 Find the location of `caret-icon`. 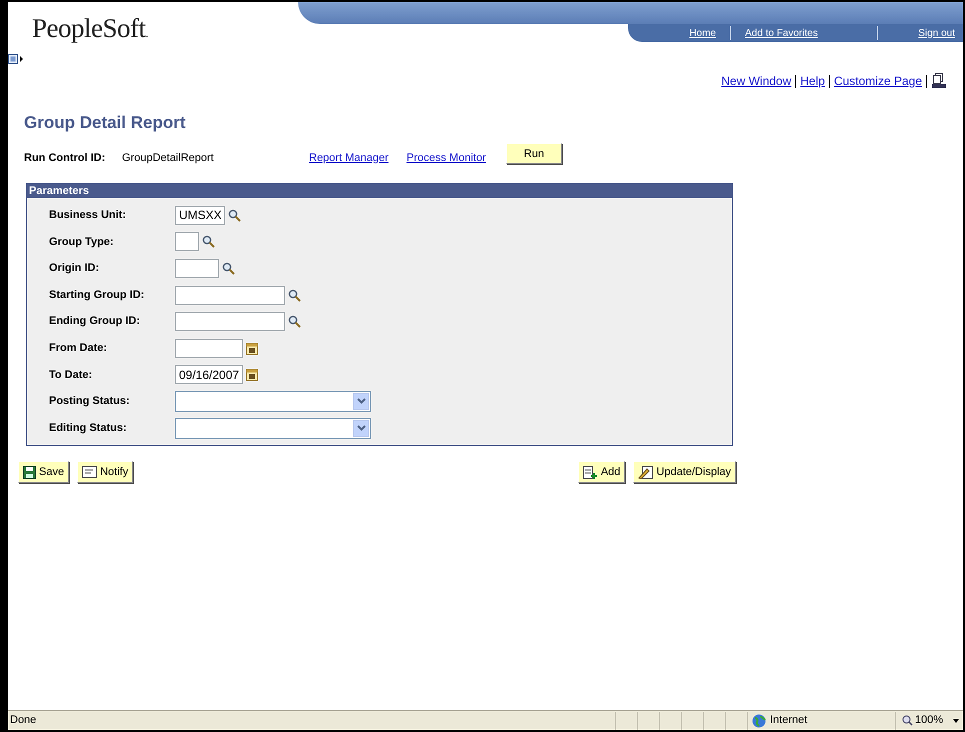

caret-icon is located at coordinates (956, 720).